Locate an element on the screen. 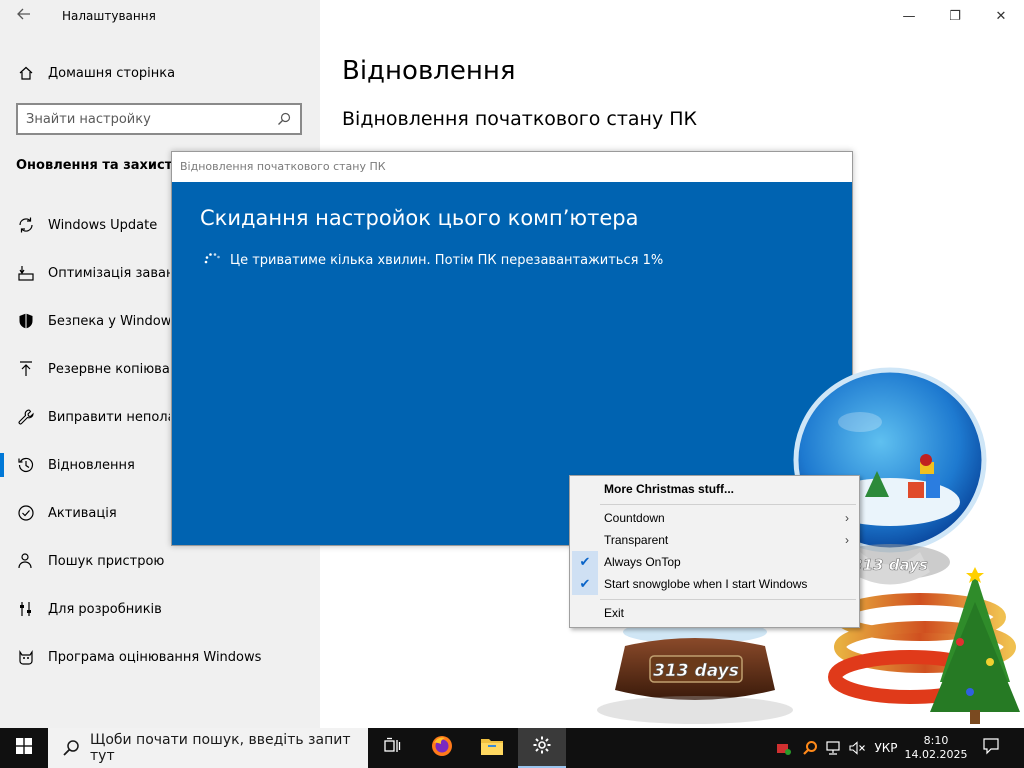 Image resolution: width=1024 pixels, height=768 pixels. tray-search-icon is located at coordinates (810, 748).